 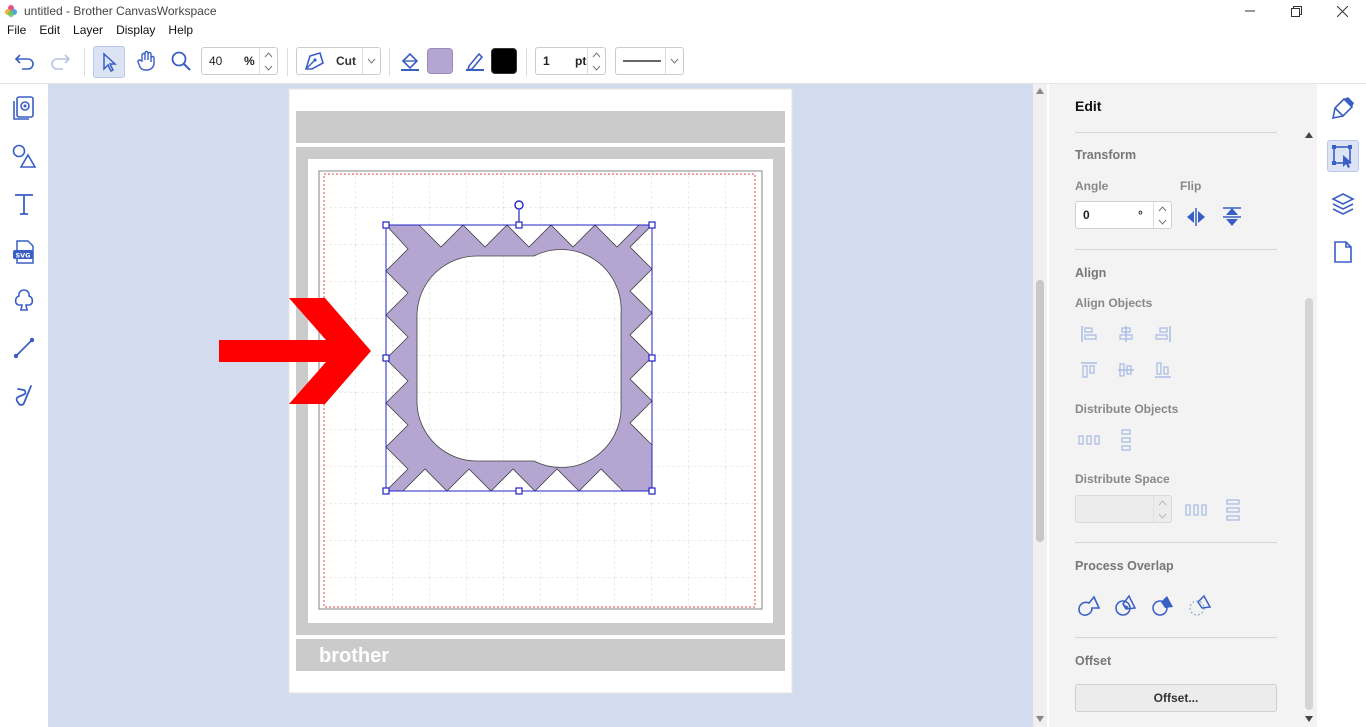 What do you see at coordinates (109, 62) in the screenshot?
I see `select-tool-button` at bounding box center [109, 62].